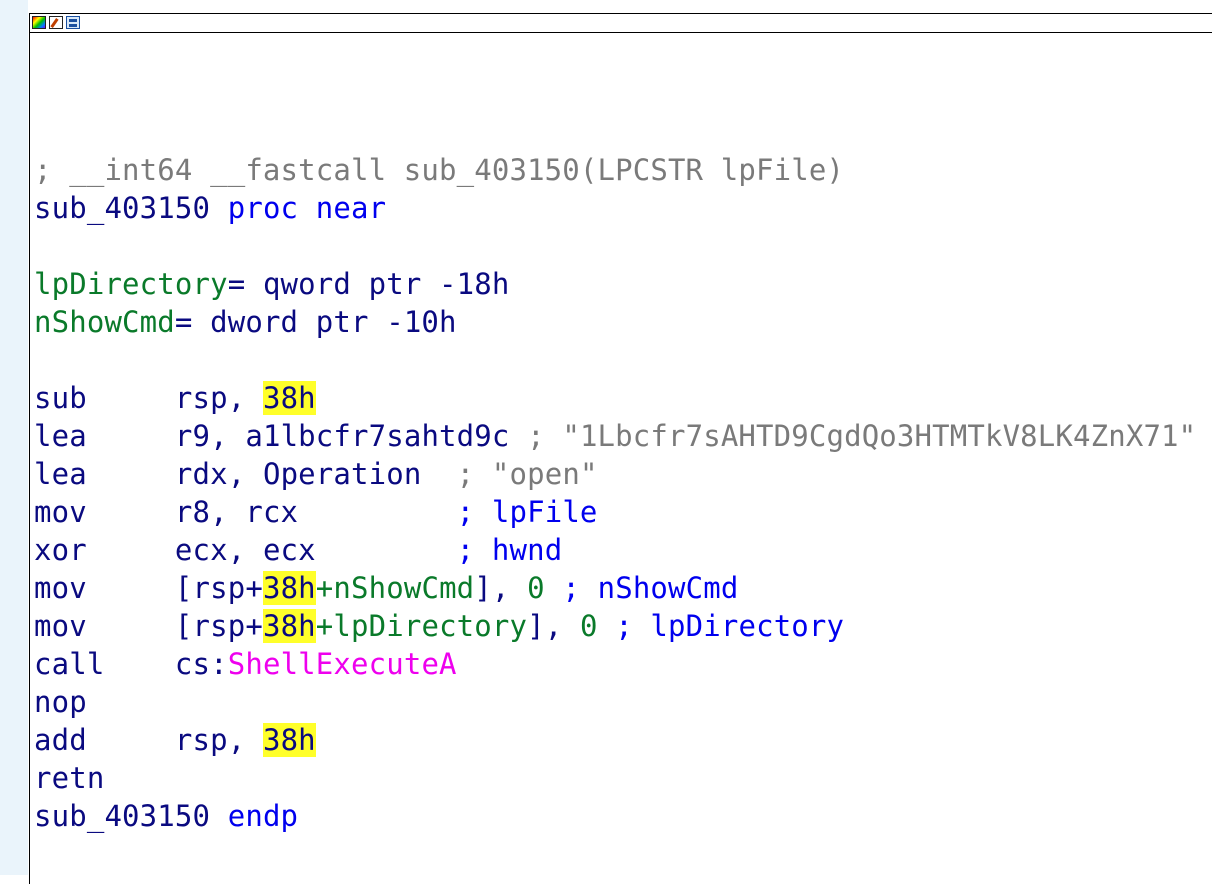  I want to click on color-palette-icon, so click(39, 22).